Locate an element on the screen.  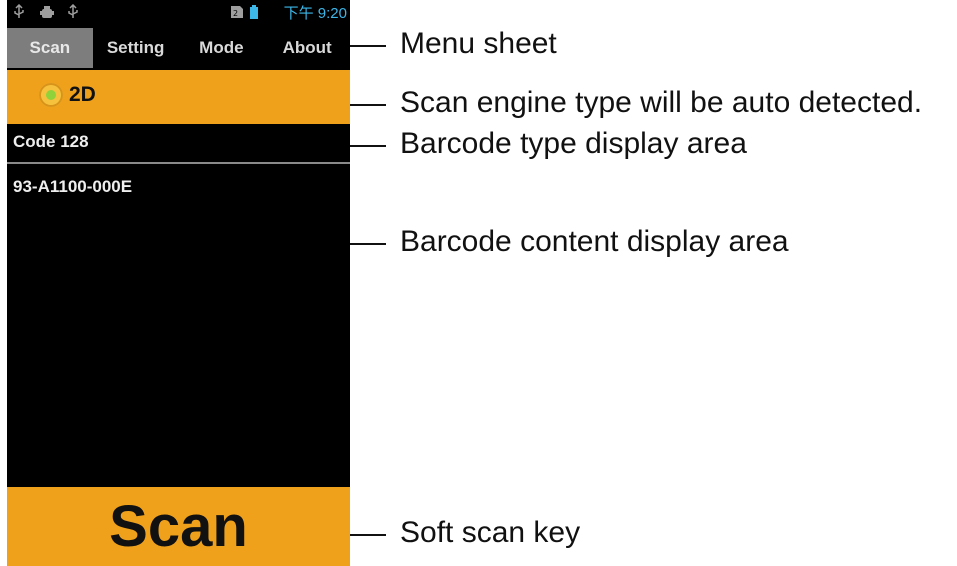
callout-line-barcode-content is located at coordinates (368, 244).